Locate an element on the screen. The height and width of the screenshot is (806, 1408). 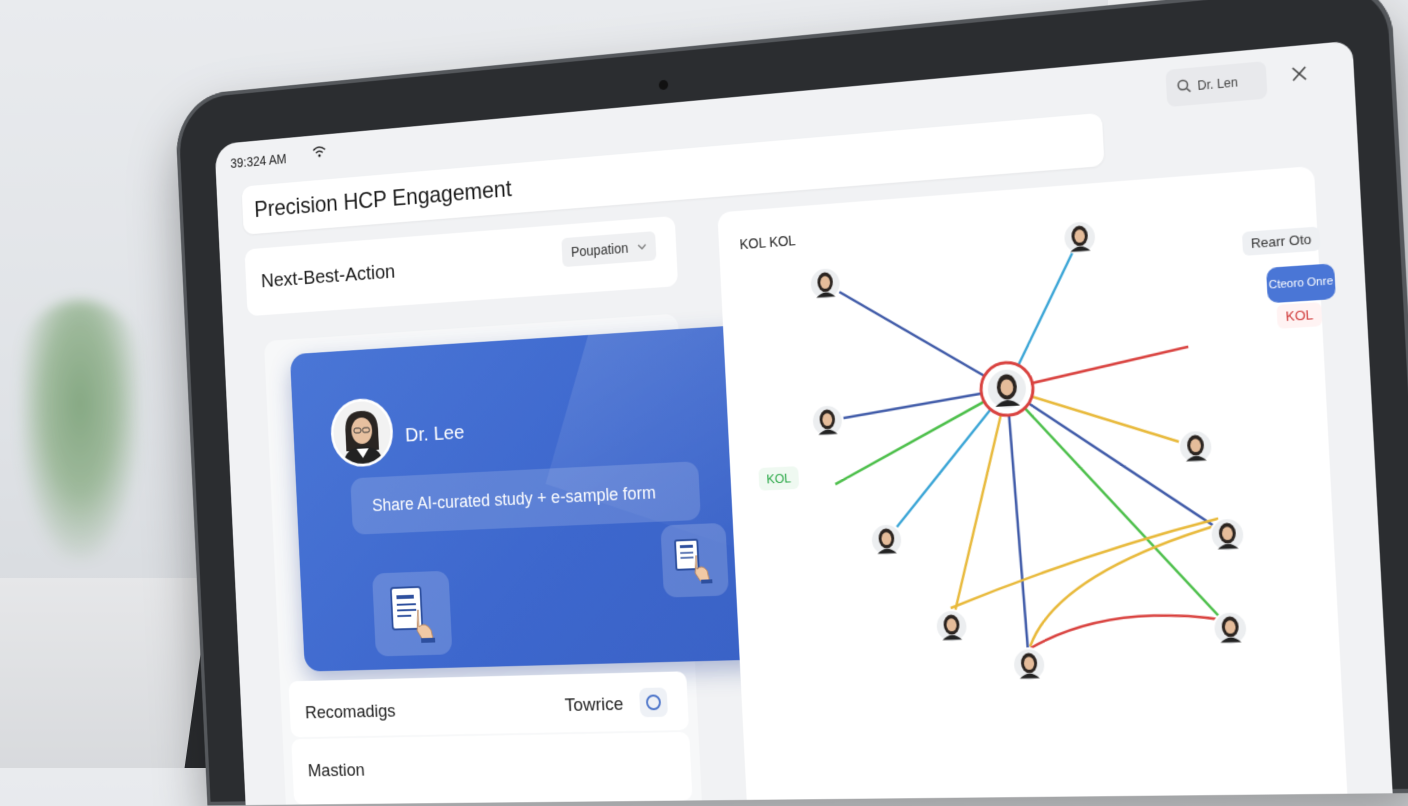
next-best-action-card: Next-Best-Action Poupation is located at coordinates (461, 266).